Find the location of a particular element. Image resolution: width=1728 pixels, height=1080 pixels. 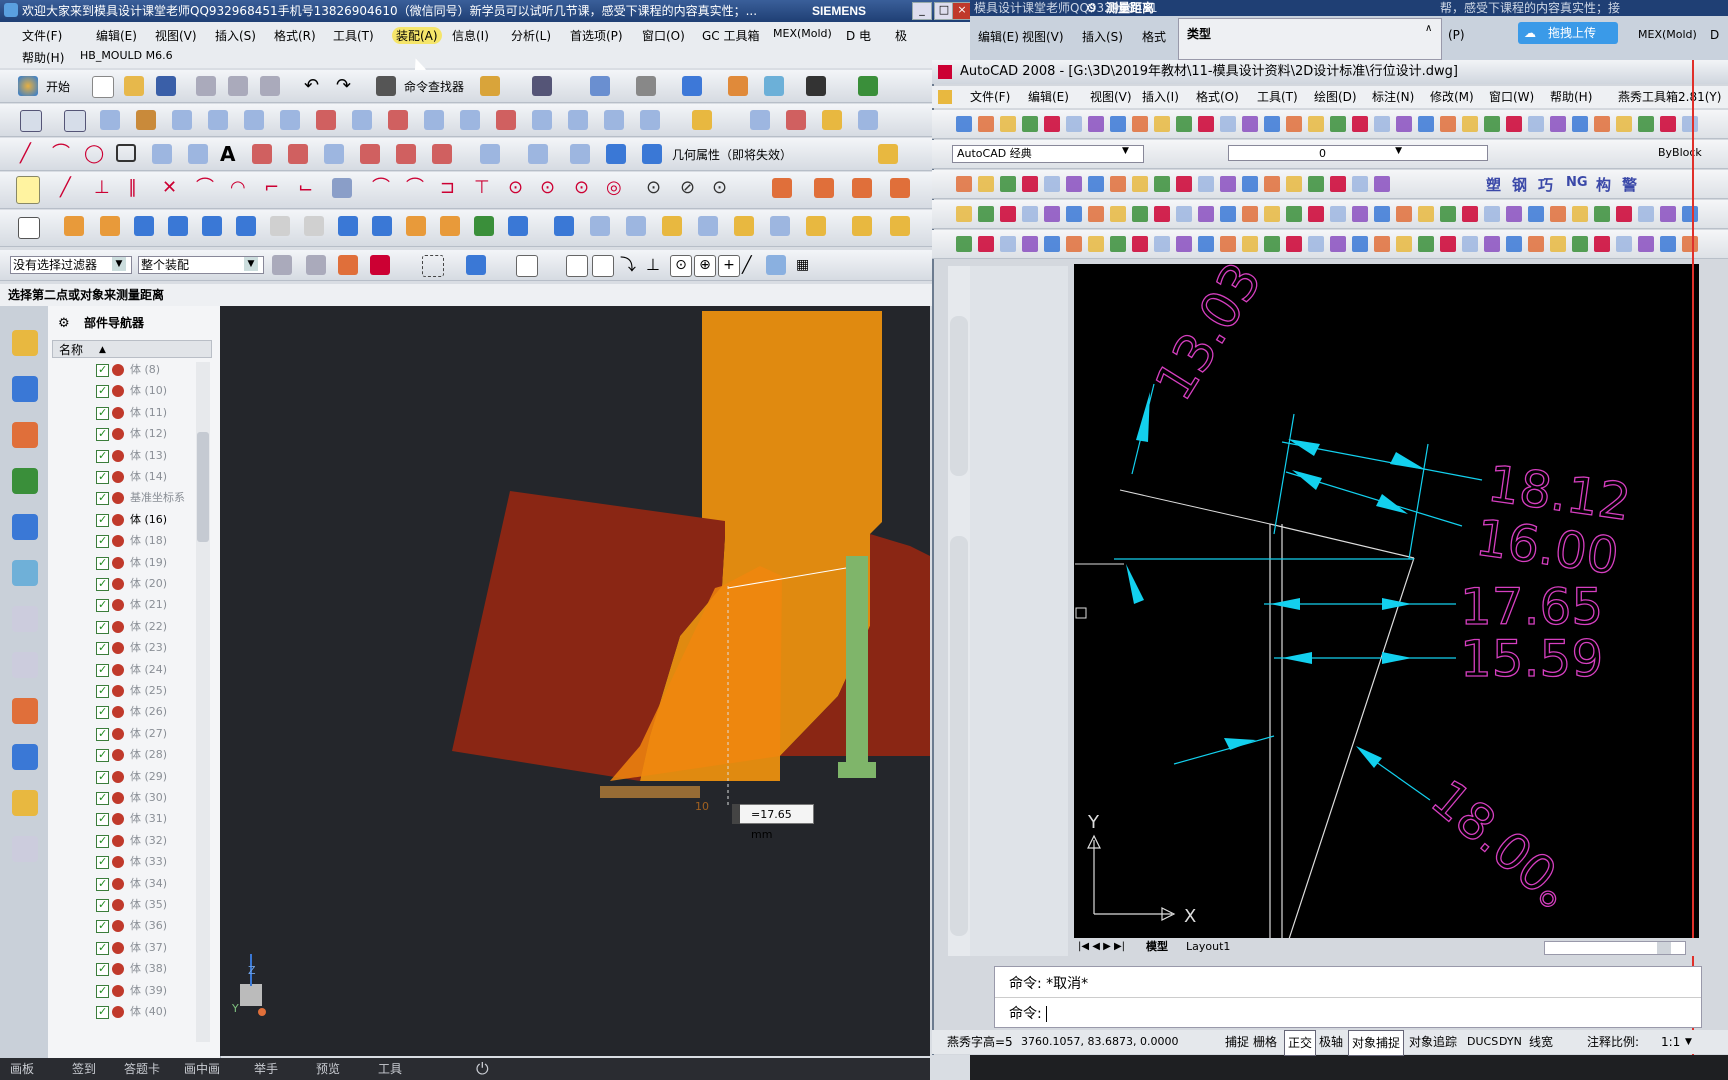

menu-hb-mould: HB_MOULD M6.6 is located at coordinates (126, 55).